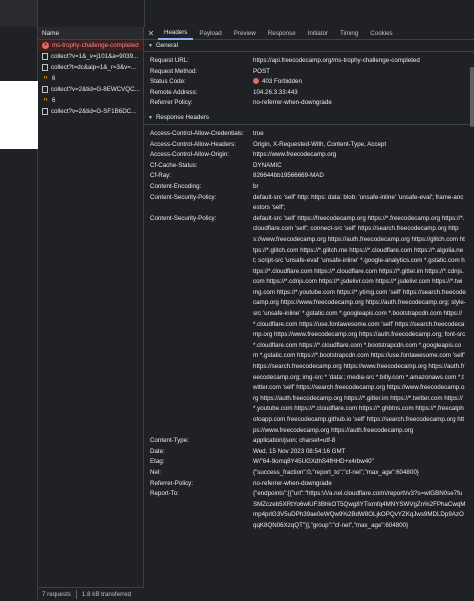 Image resolution: width=474 pixels, height=601 pixels. I want to click on header-value: 104.26.3.33:443, so click(363, 93).